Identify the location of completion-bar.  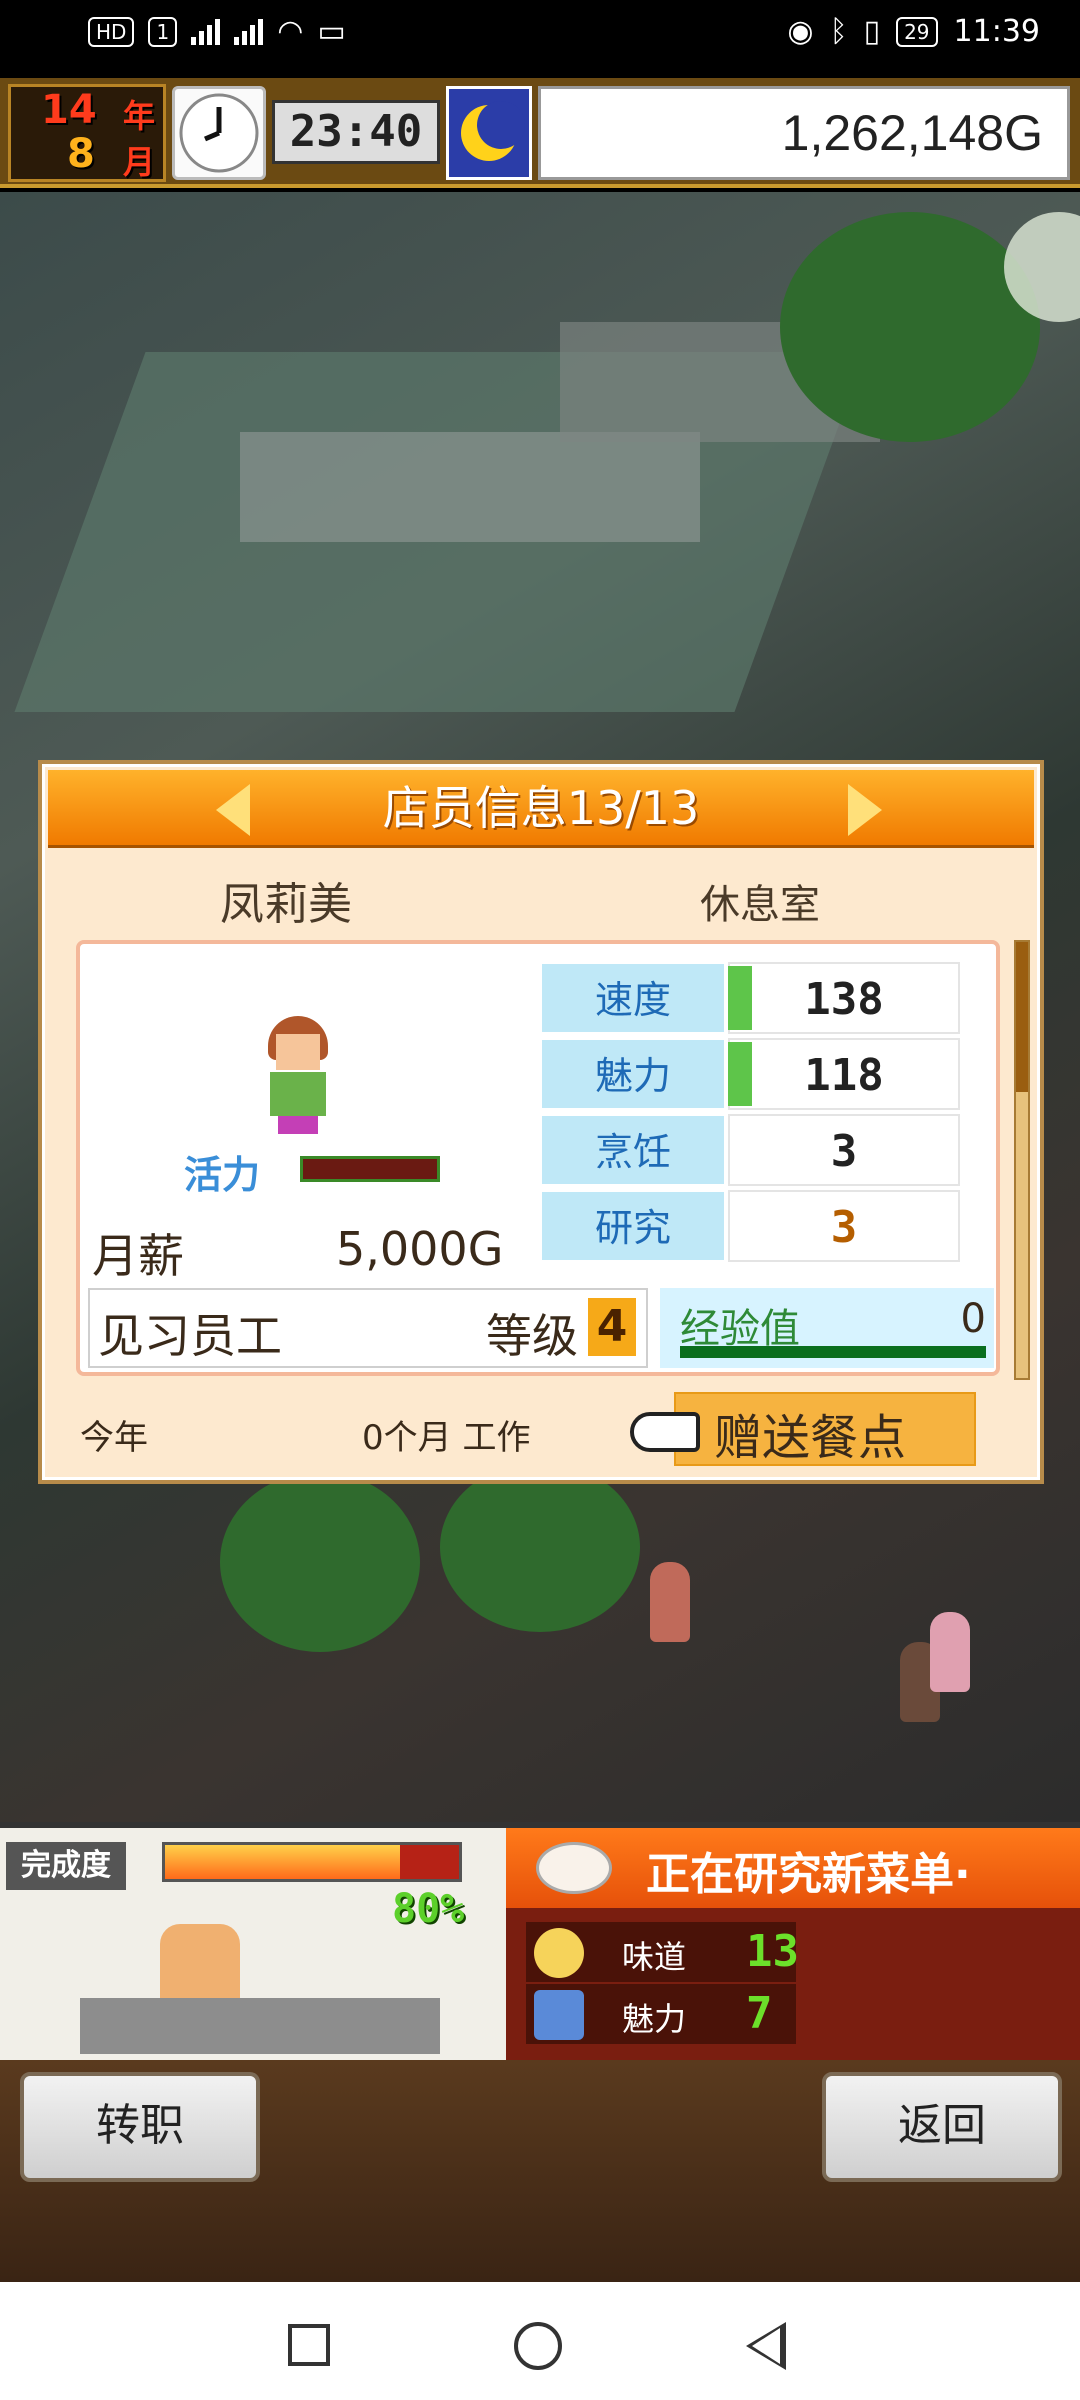
(312, 1862).